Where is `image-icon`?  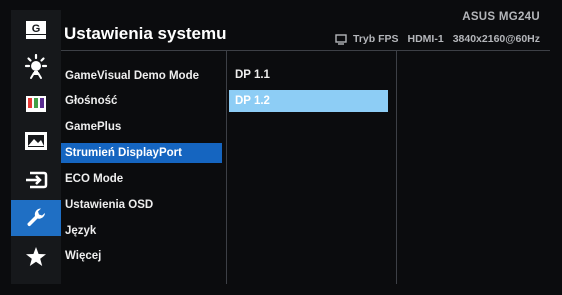
image-icon is located at coordinates (36, 141).